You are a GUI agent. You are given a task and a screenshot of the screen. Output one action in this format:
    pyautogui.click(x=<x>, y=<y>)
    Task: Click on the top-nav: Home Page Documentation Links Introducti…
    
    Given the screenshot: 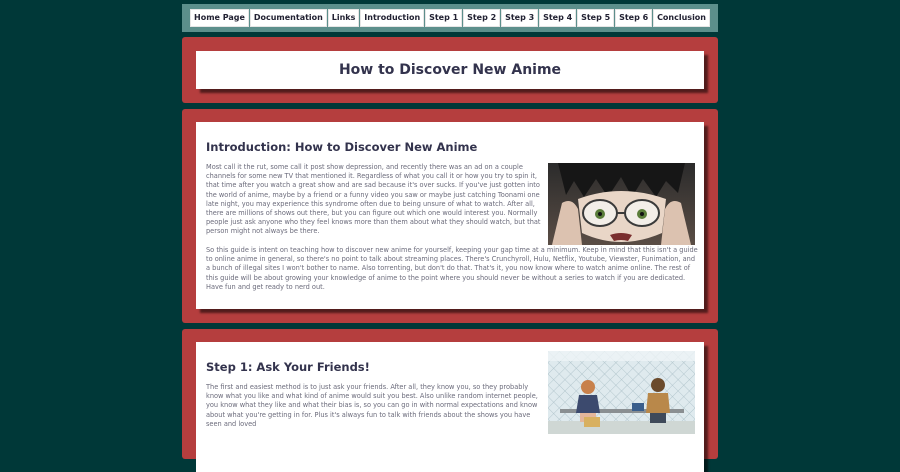 What is the action you would take?
    pyautogui.click(x=450, y=18)
    